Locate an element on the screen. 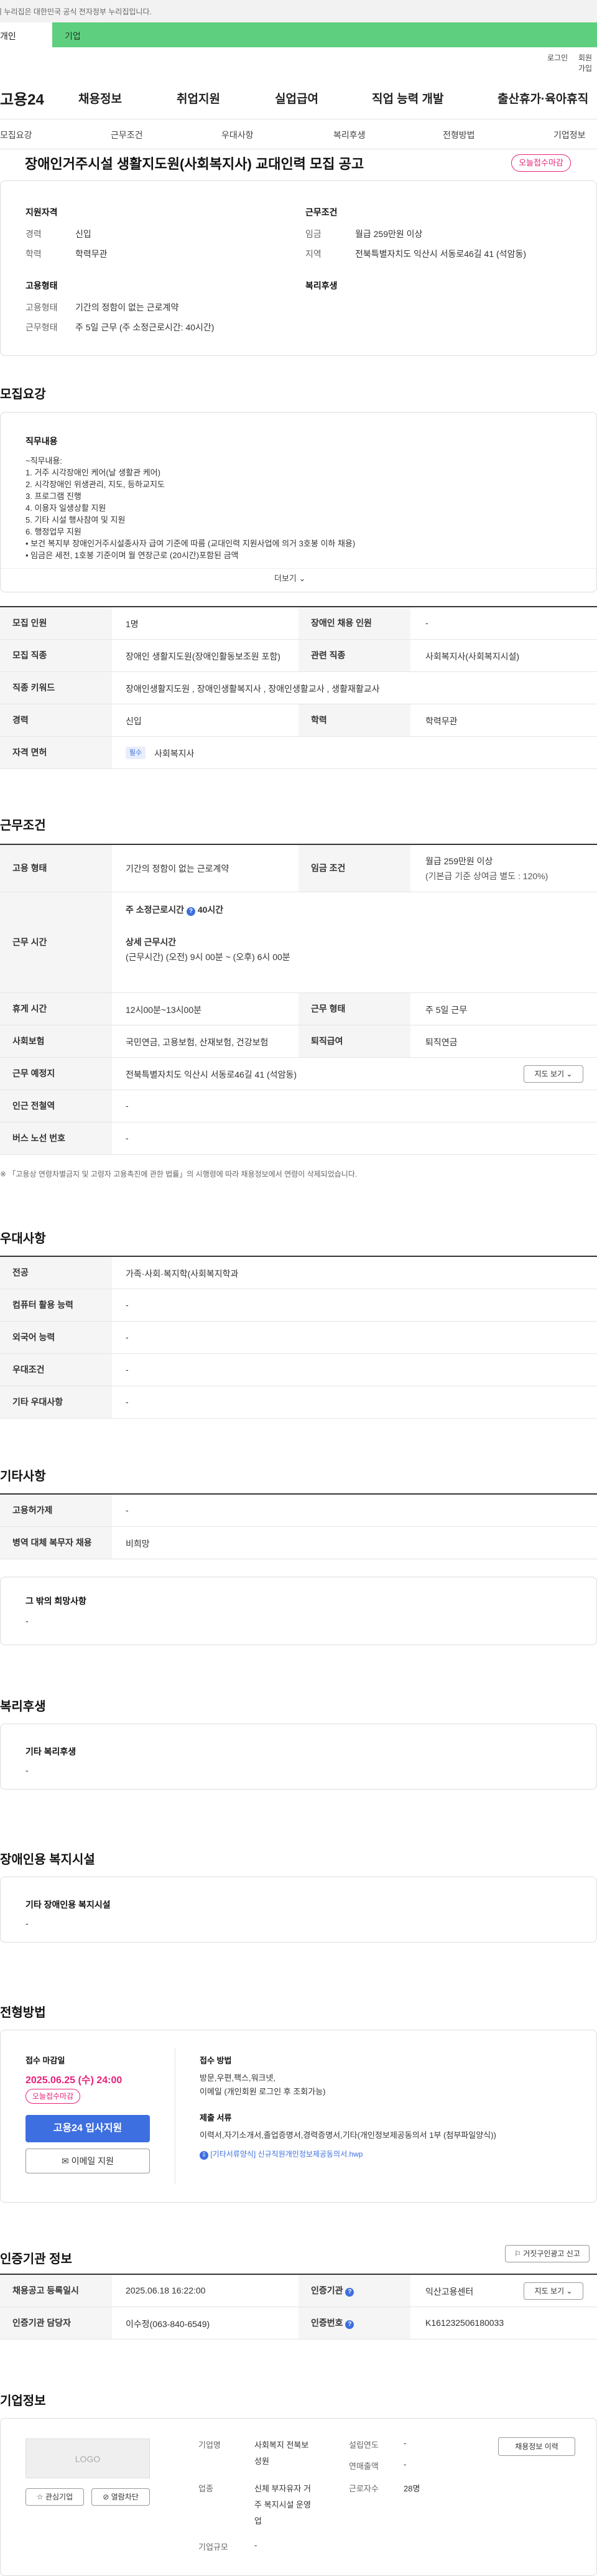  weekly-hours-label: 주 소정근로시간 is located at coordinates (155, 910).